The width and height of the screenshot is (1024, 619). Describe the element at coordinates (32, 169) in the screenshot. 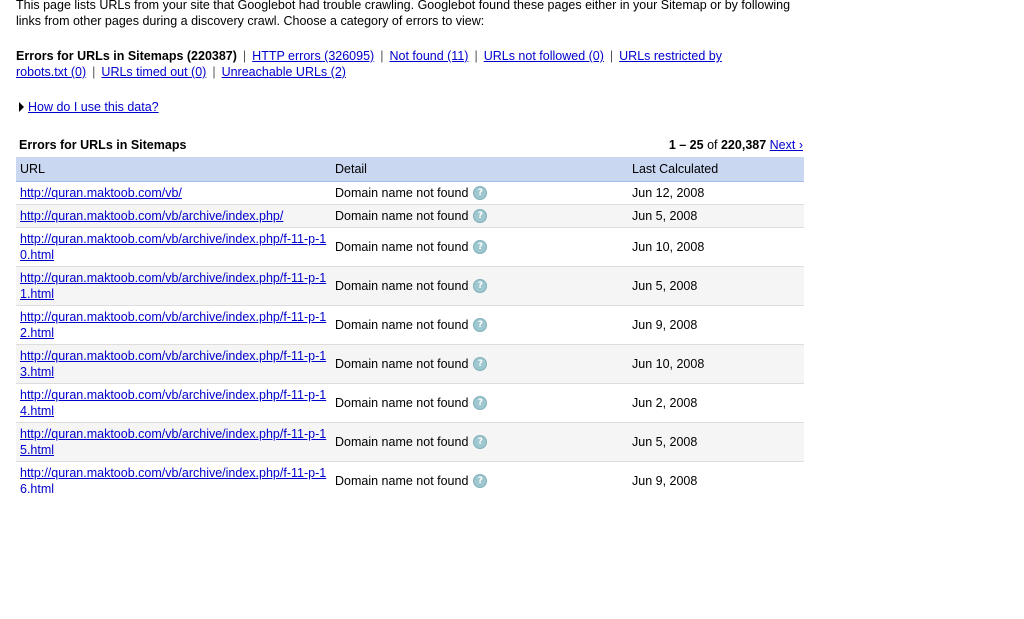

I see `column-header-url: URL` at that location.